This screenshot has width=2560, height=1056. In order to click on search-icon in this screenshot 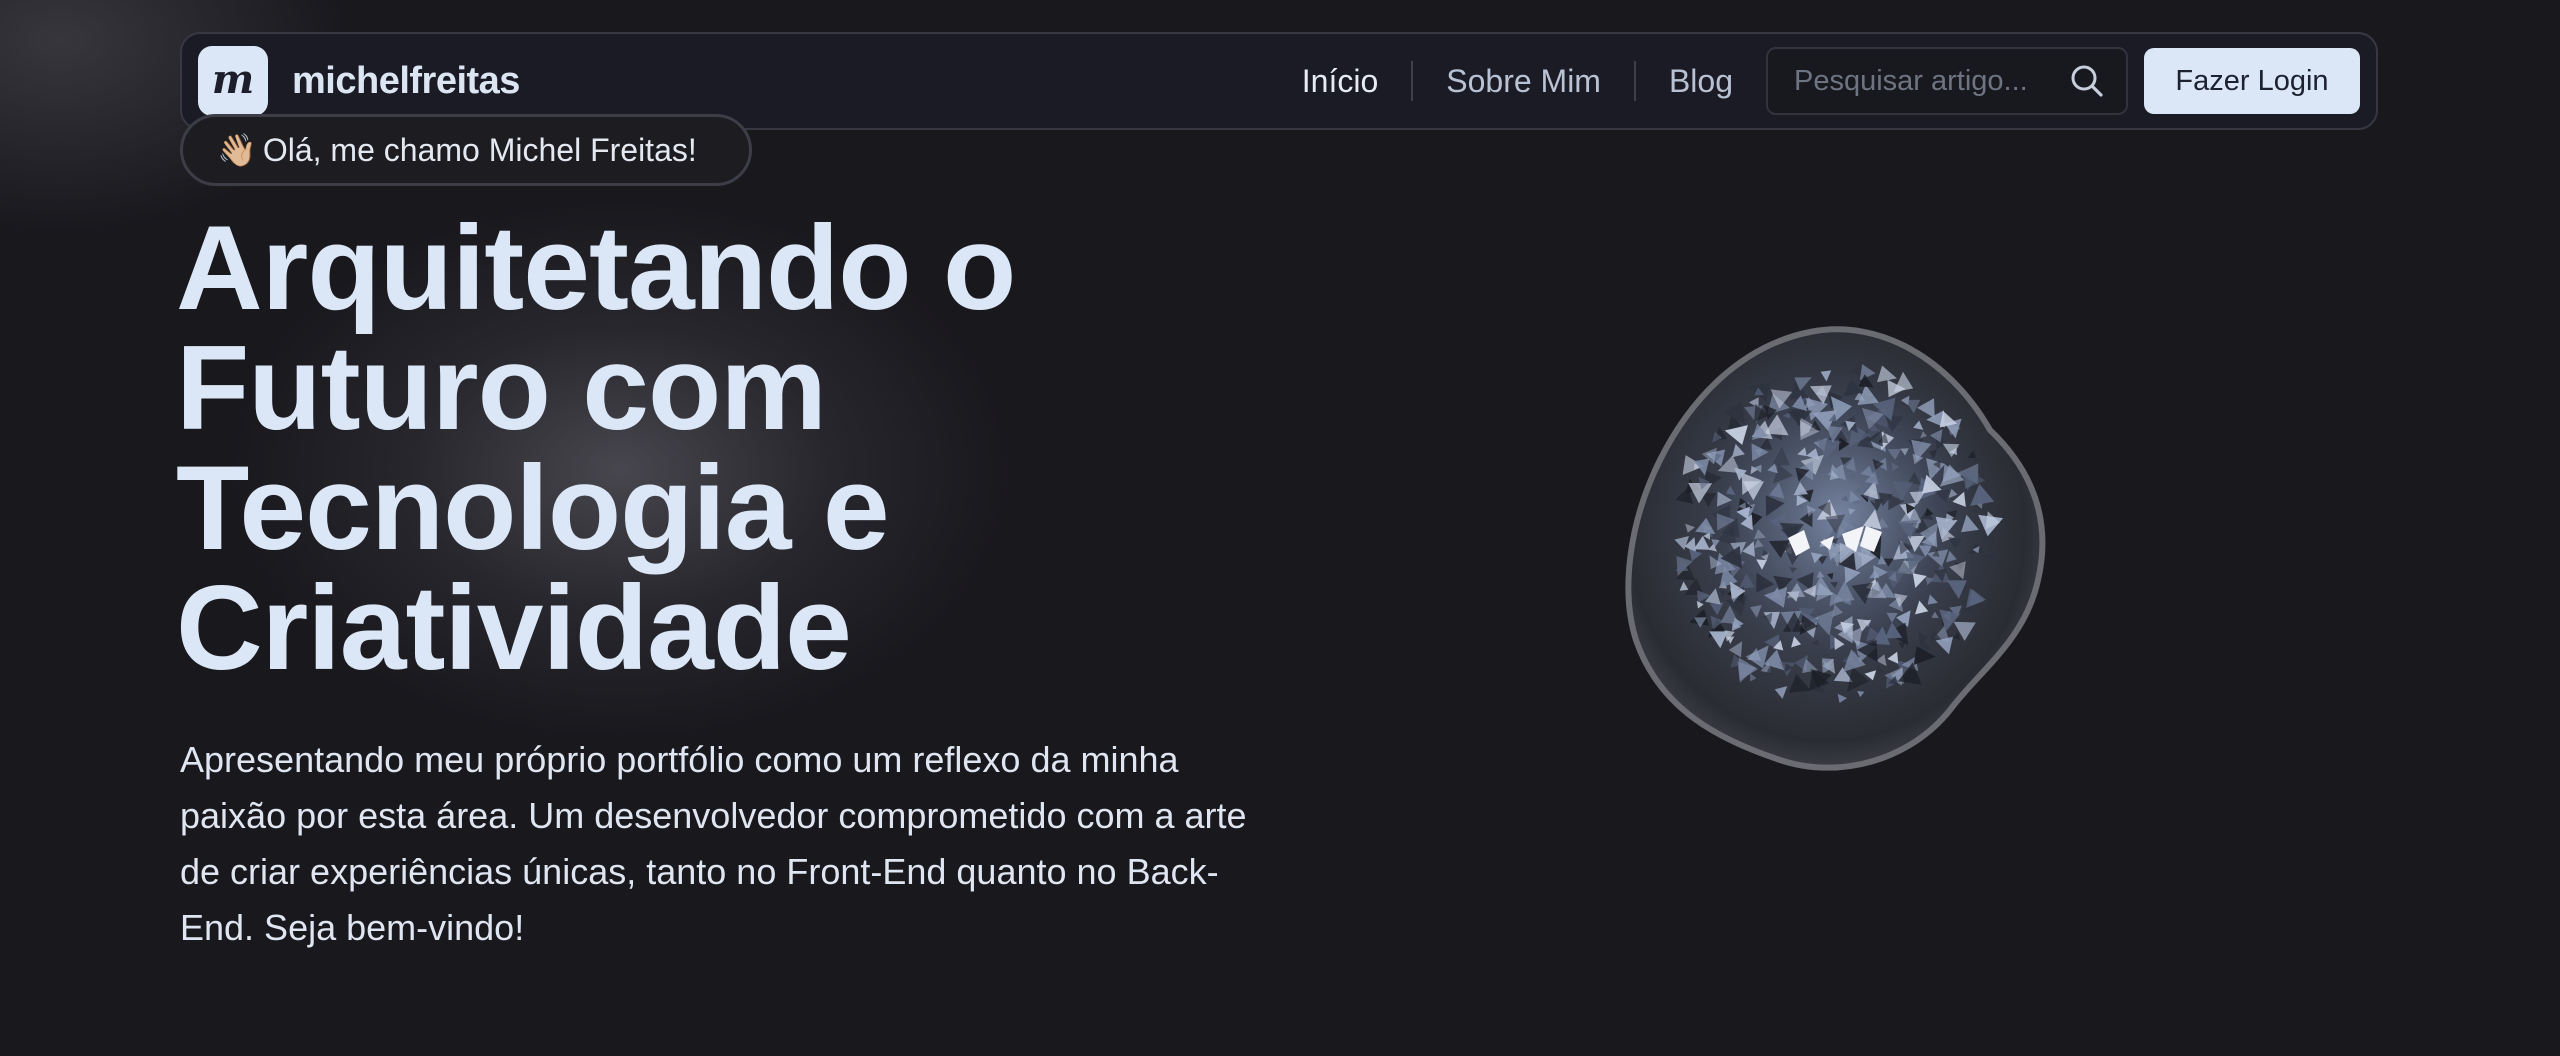, I will do `click(2087, 81)`.